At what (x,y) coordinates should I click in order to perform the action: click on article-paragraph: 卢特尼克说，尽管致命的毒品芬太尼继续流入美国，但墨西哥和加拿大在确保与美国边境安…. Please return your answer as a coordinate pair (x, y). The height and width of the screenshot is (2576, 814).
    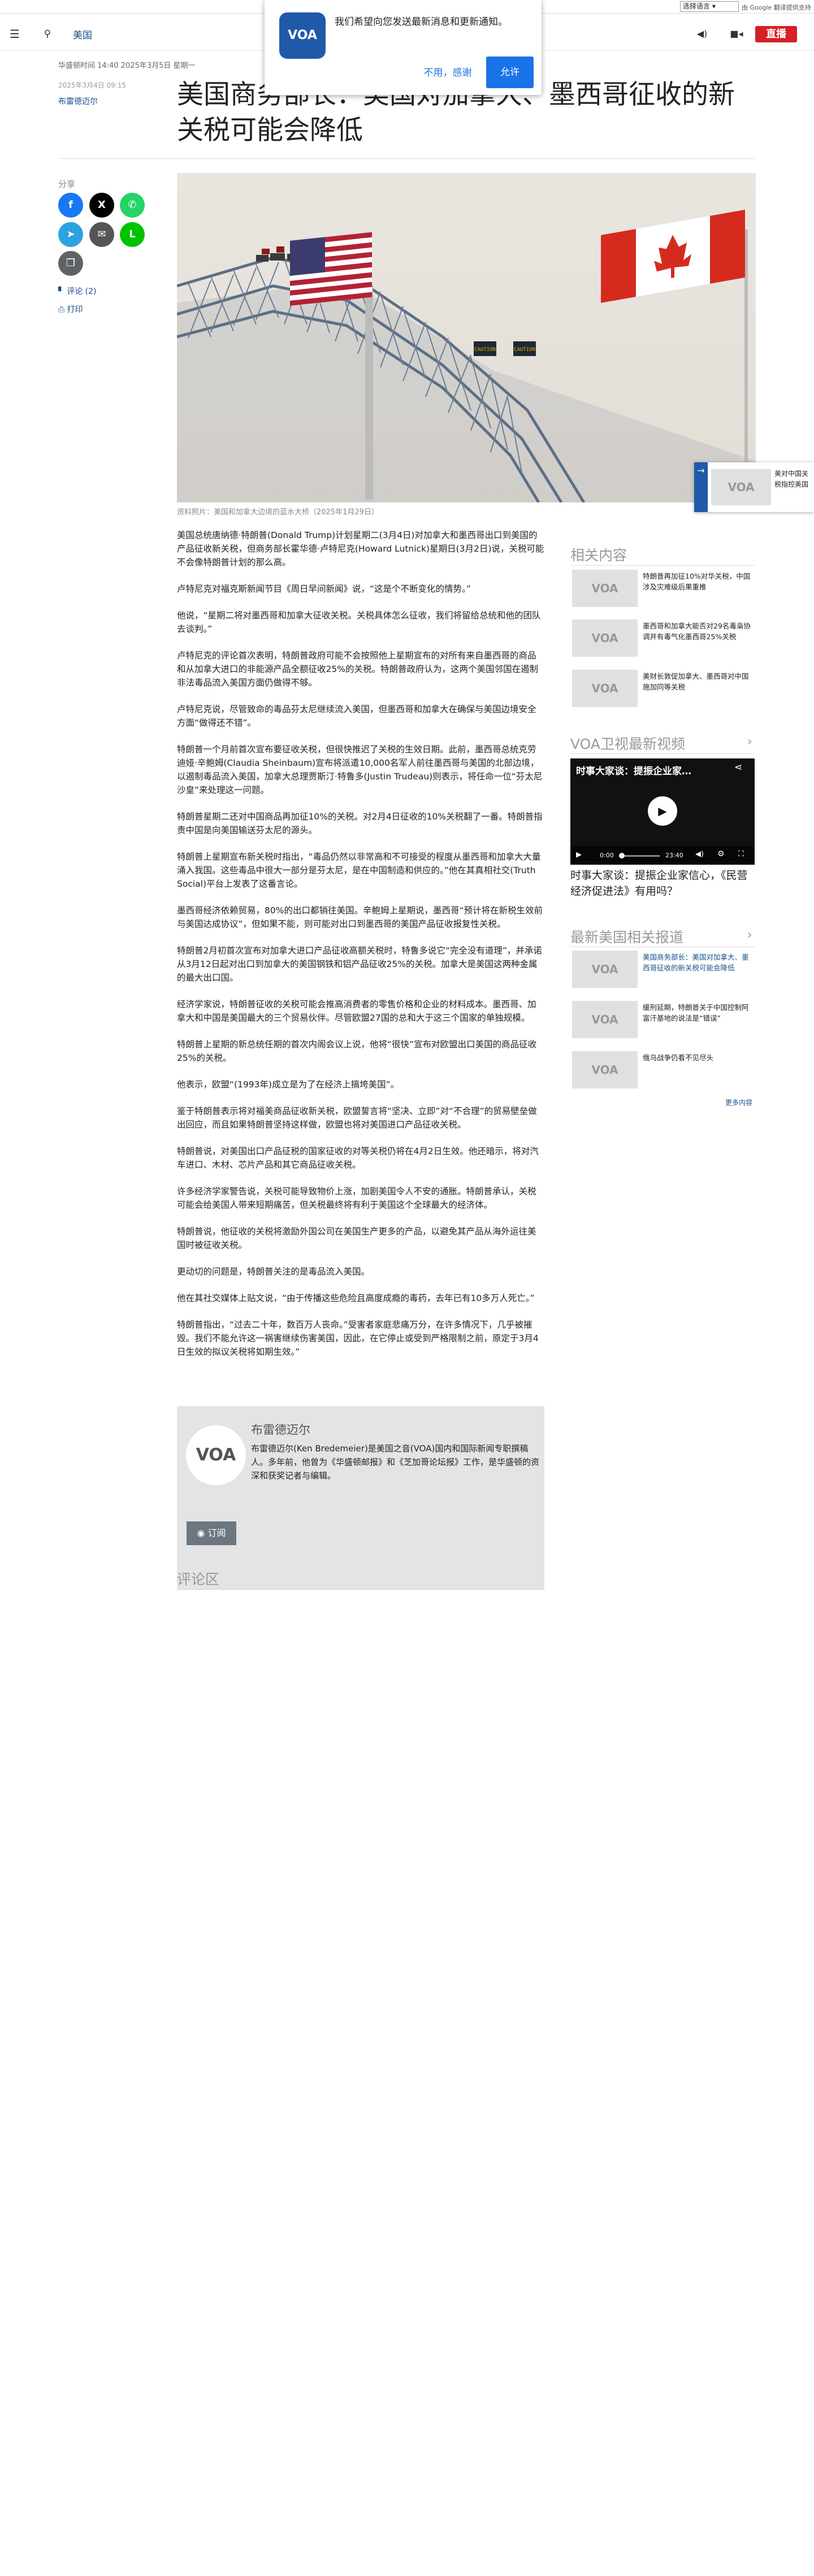
    Looking at the image, I should click on (356, 716).